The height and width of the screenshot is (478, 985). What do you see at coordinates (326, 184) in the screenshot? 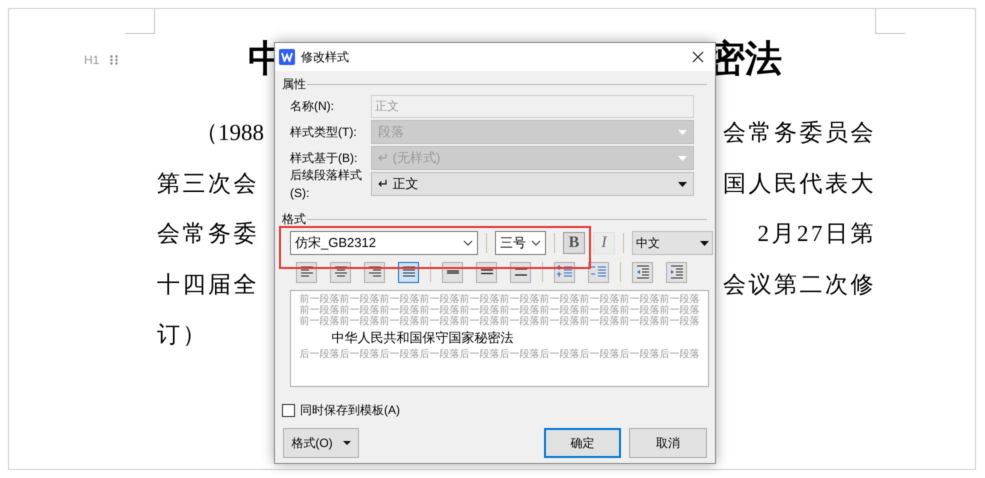
I see `field-label: 后续段落样式(S):` at bounding box center [326, 184].